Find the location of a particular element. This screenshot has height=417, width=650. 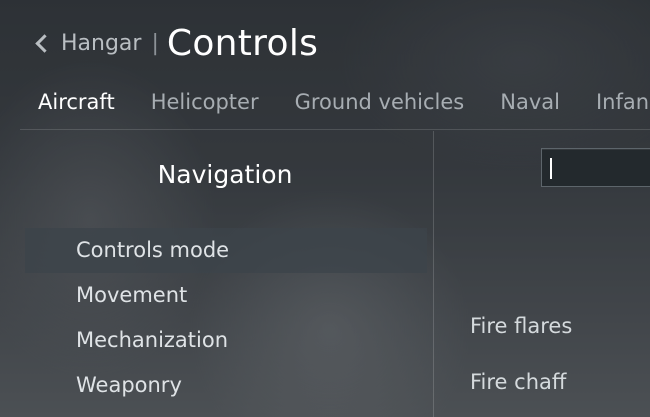

action-fire-flares: Fire flares is located at coordinates (521, 326).